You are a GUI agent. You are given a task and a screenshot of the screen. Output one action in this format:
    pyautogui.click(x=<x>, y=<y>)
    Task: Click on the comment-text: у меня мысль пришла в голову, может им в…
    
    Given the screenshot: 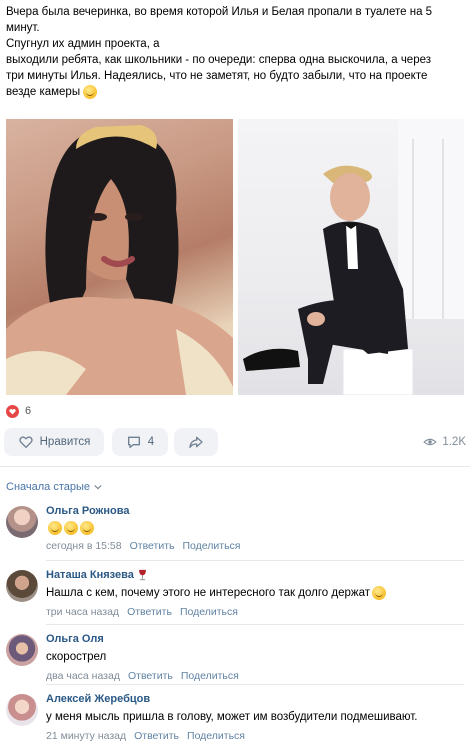 What is the action you would take?
    pyautogui.click(x=232, y=717)
    